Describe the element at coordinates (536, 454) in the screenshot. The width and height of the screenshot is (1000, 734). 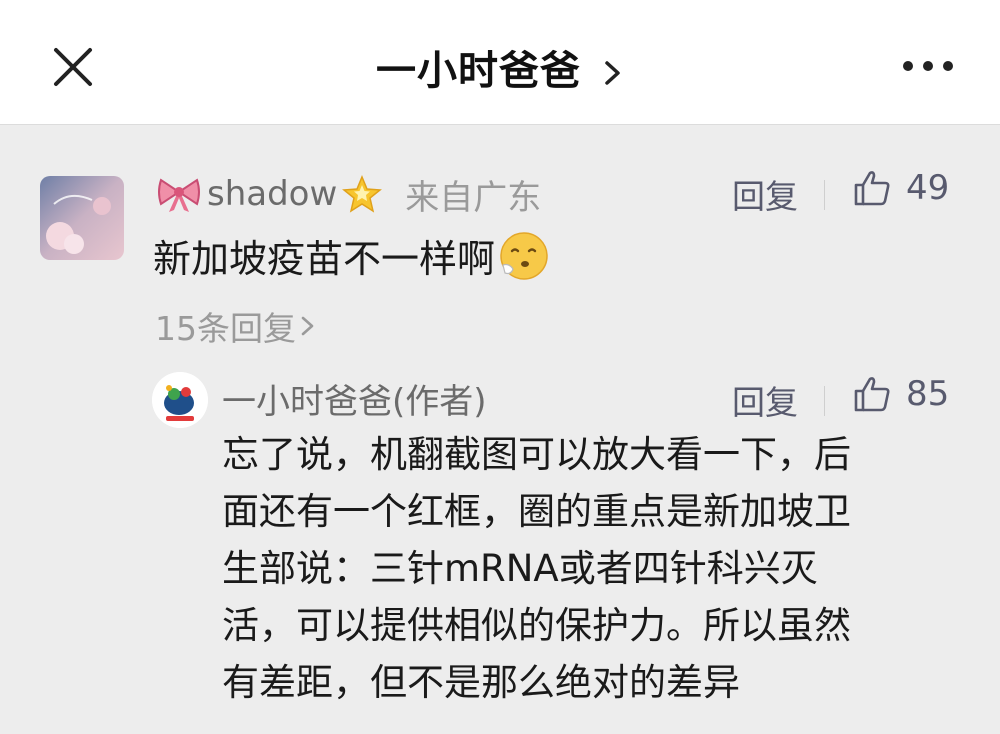
I see `reply-text-line: 忘了说，机翻截图可以放大看一下，后` at that location.